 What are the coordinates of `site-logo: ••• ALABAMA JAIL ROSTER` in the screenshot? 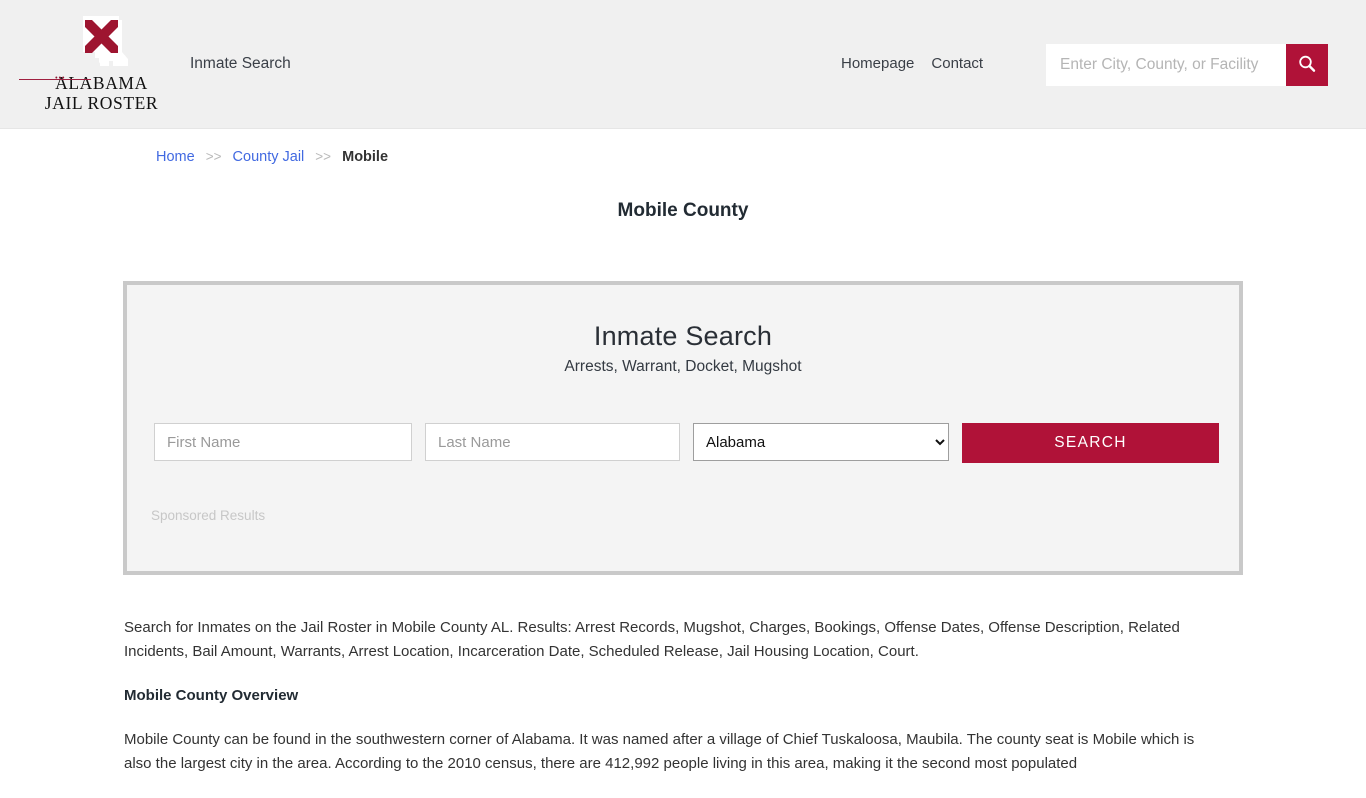 It's located at (101, 62).